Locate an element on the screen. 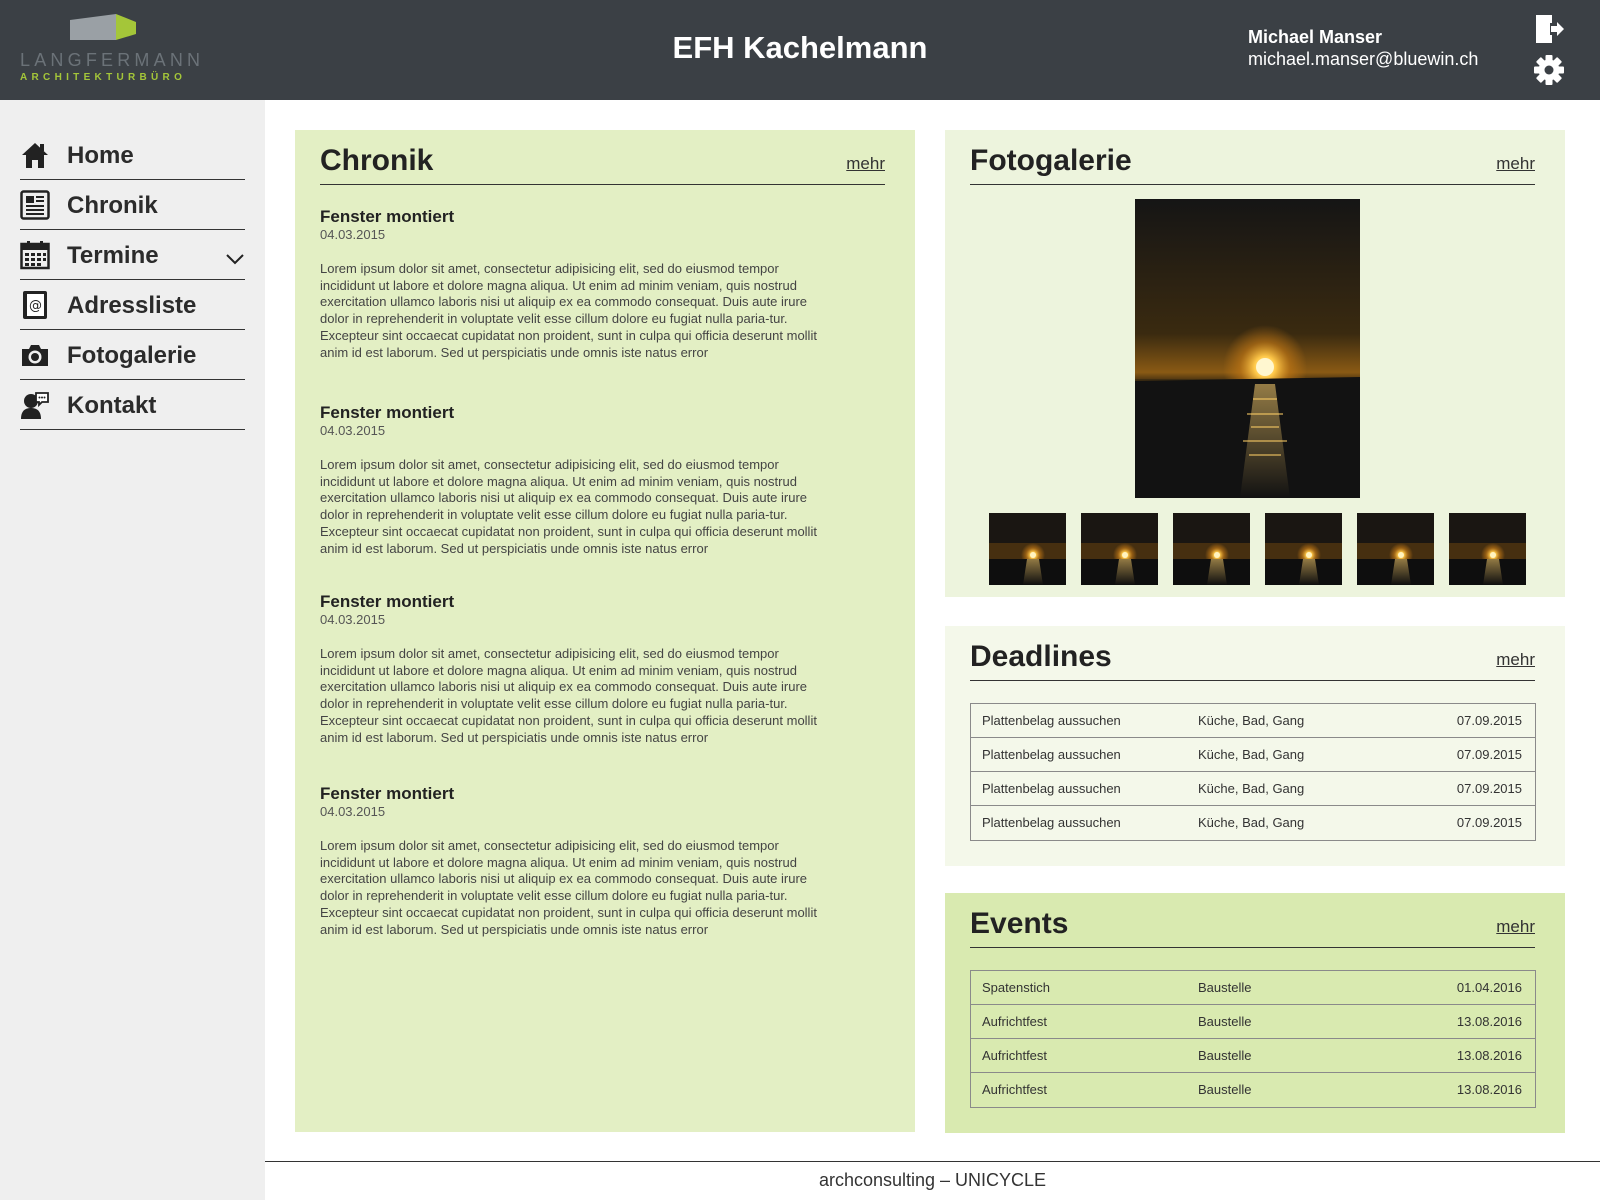  address-book-icon: @ is located at coordinates (35, 305).